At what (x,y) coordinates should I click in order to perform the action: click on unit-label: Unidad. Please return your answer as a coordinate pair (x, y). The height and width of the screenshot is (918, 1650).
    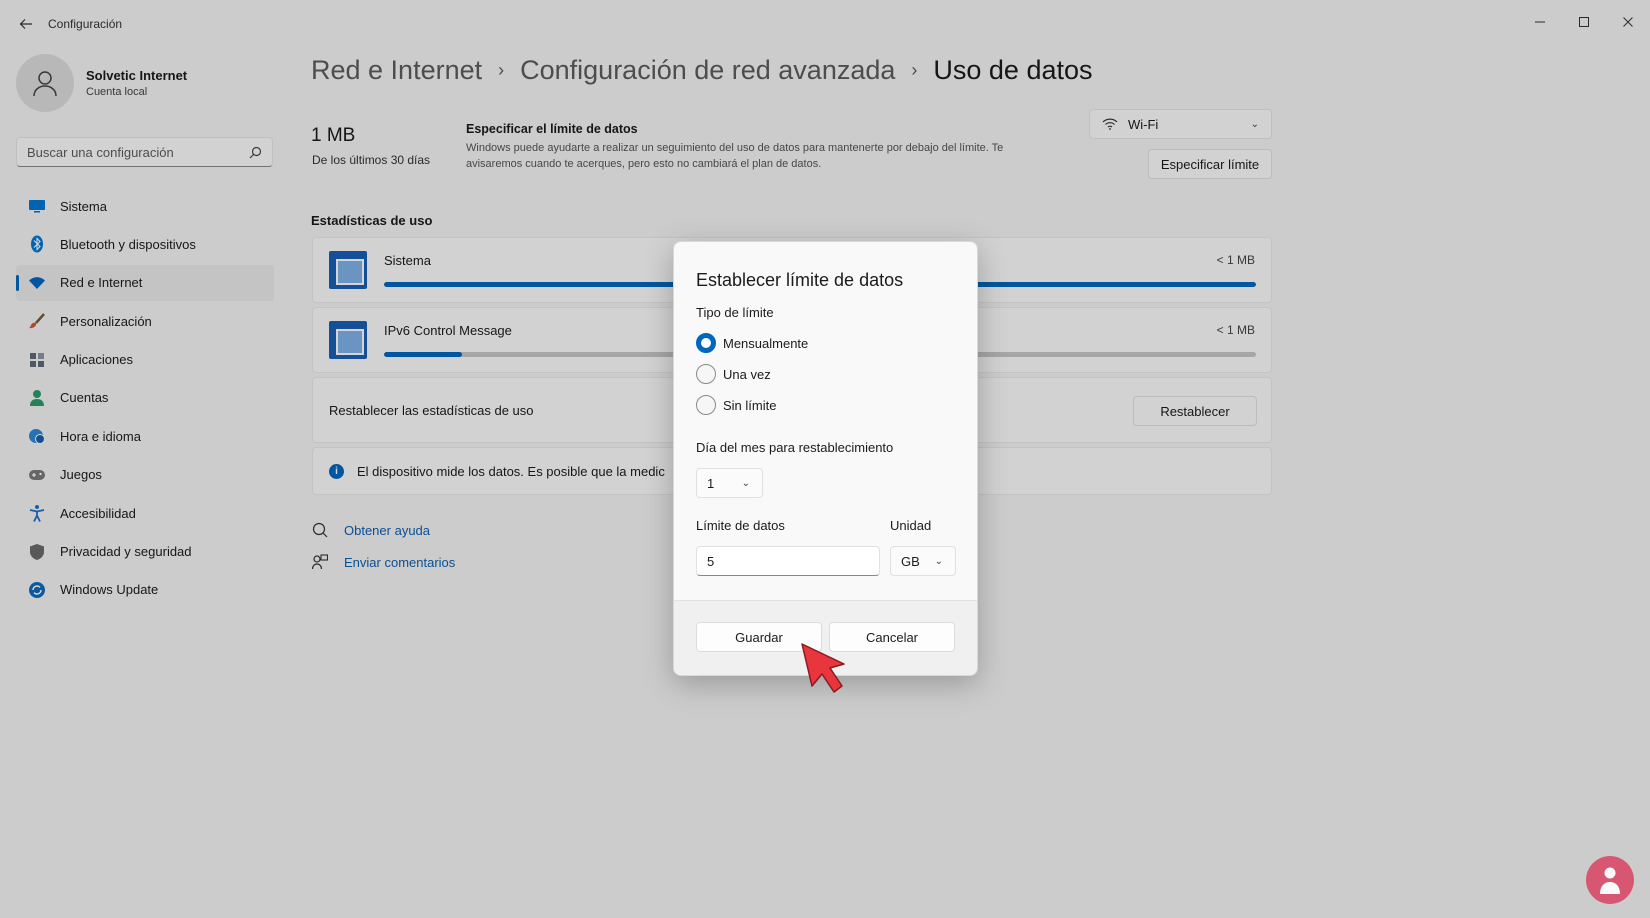
    Looking at the image, I should click on (911, 525).